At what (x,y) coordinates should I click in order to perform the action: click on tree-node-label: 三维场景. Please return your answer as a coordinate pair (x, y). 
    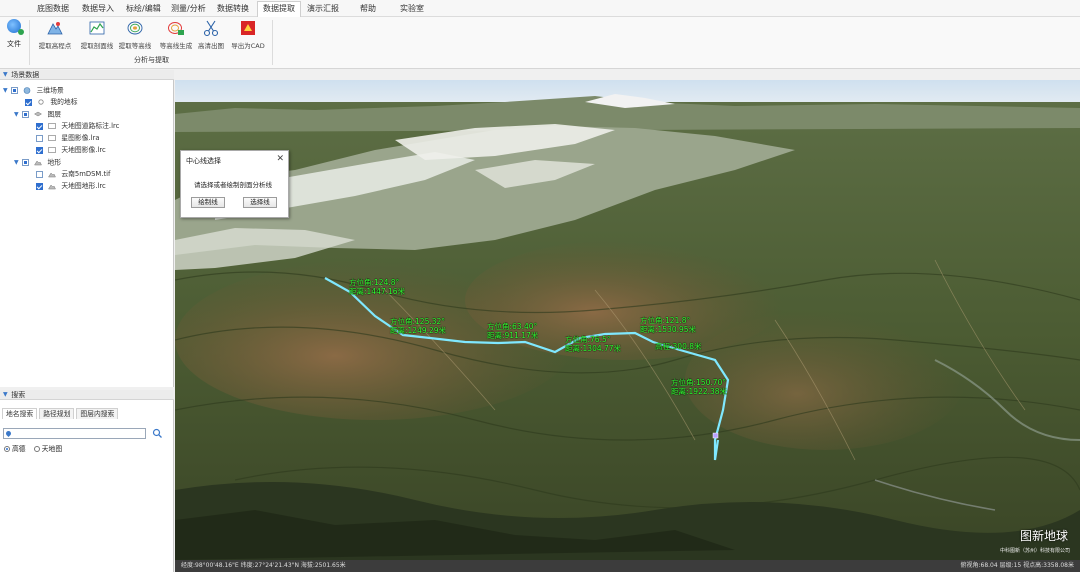
    Looking at the image, I should click on (50, 90).